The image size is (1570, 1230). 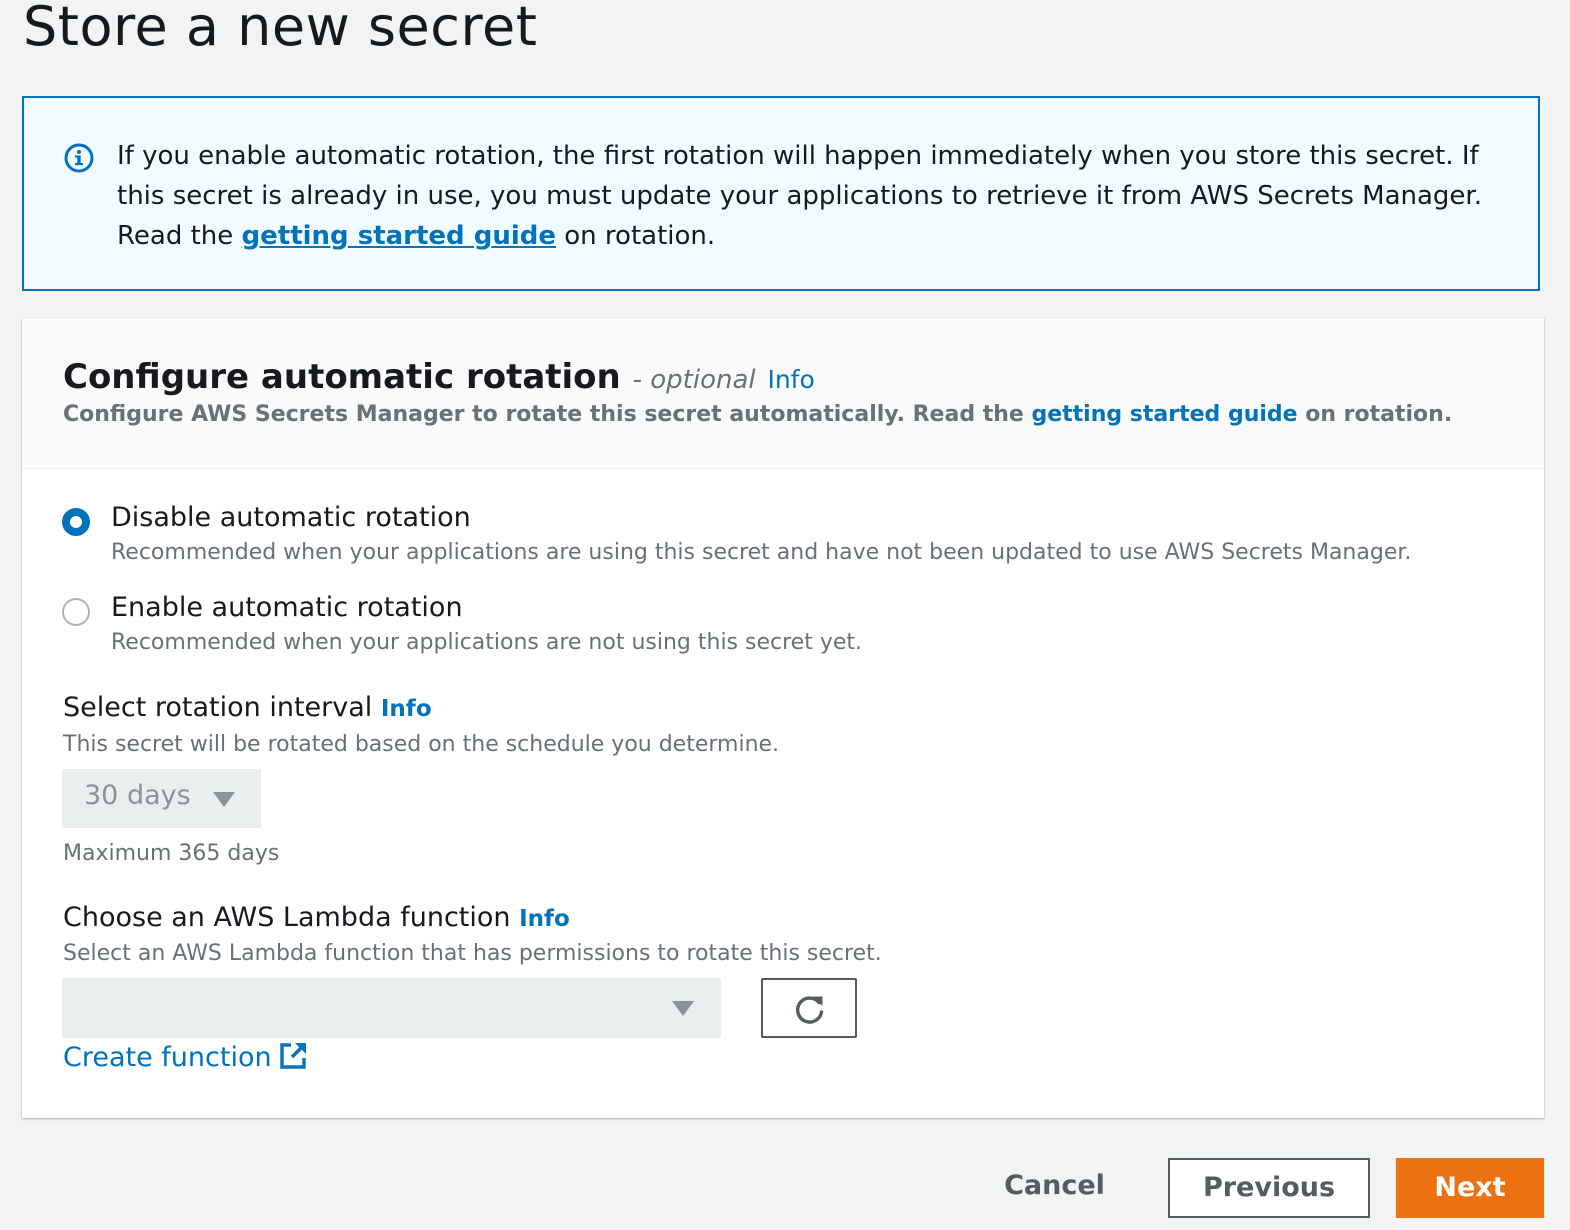 I want to click on interval-label: Select rotation interval Info, so click(x=247, y=708).